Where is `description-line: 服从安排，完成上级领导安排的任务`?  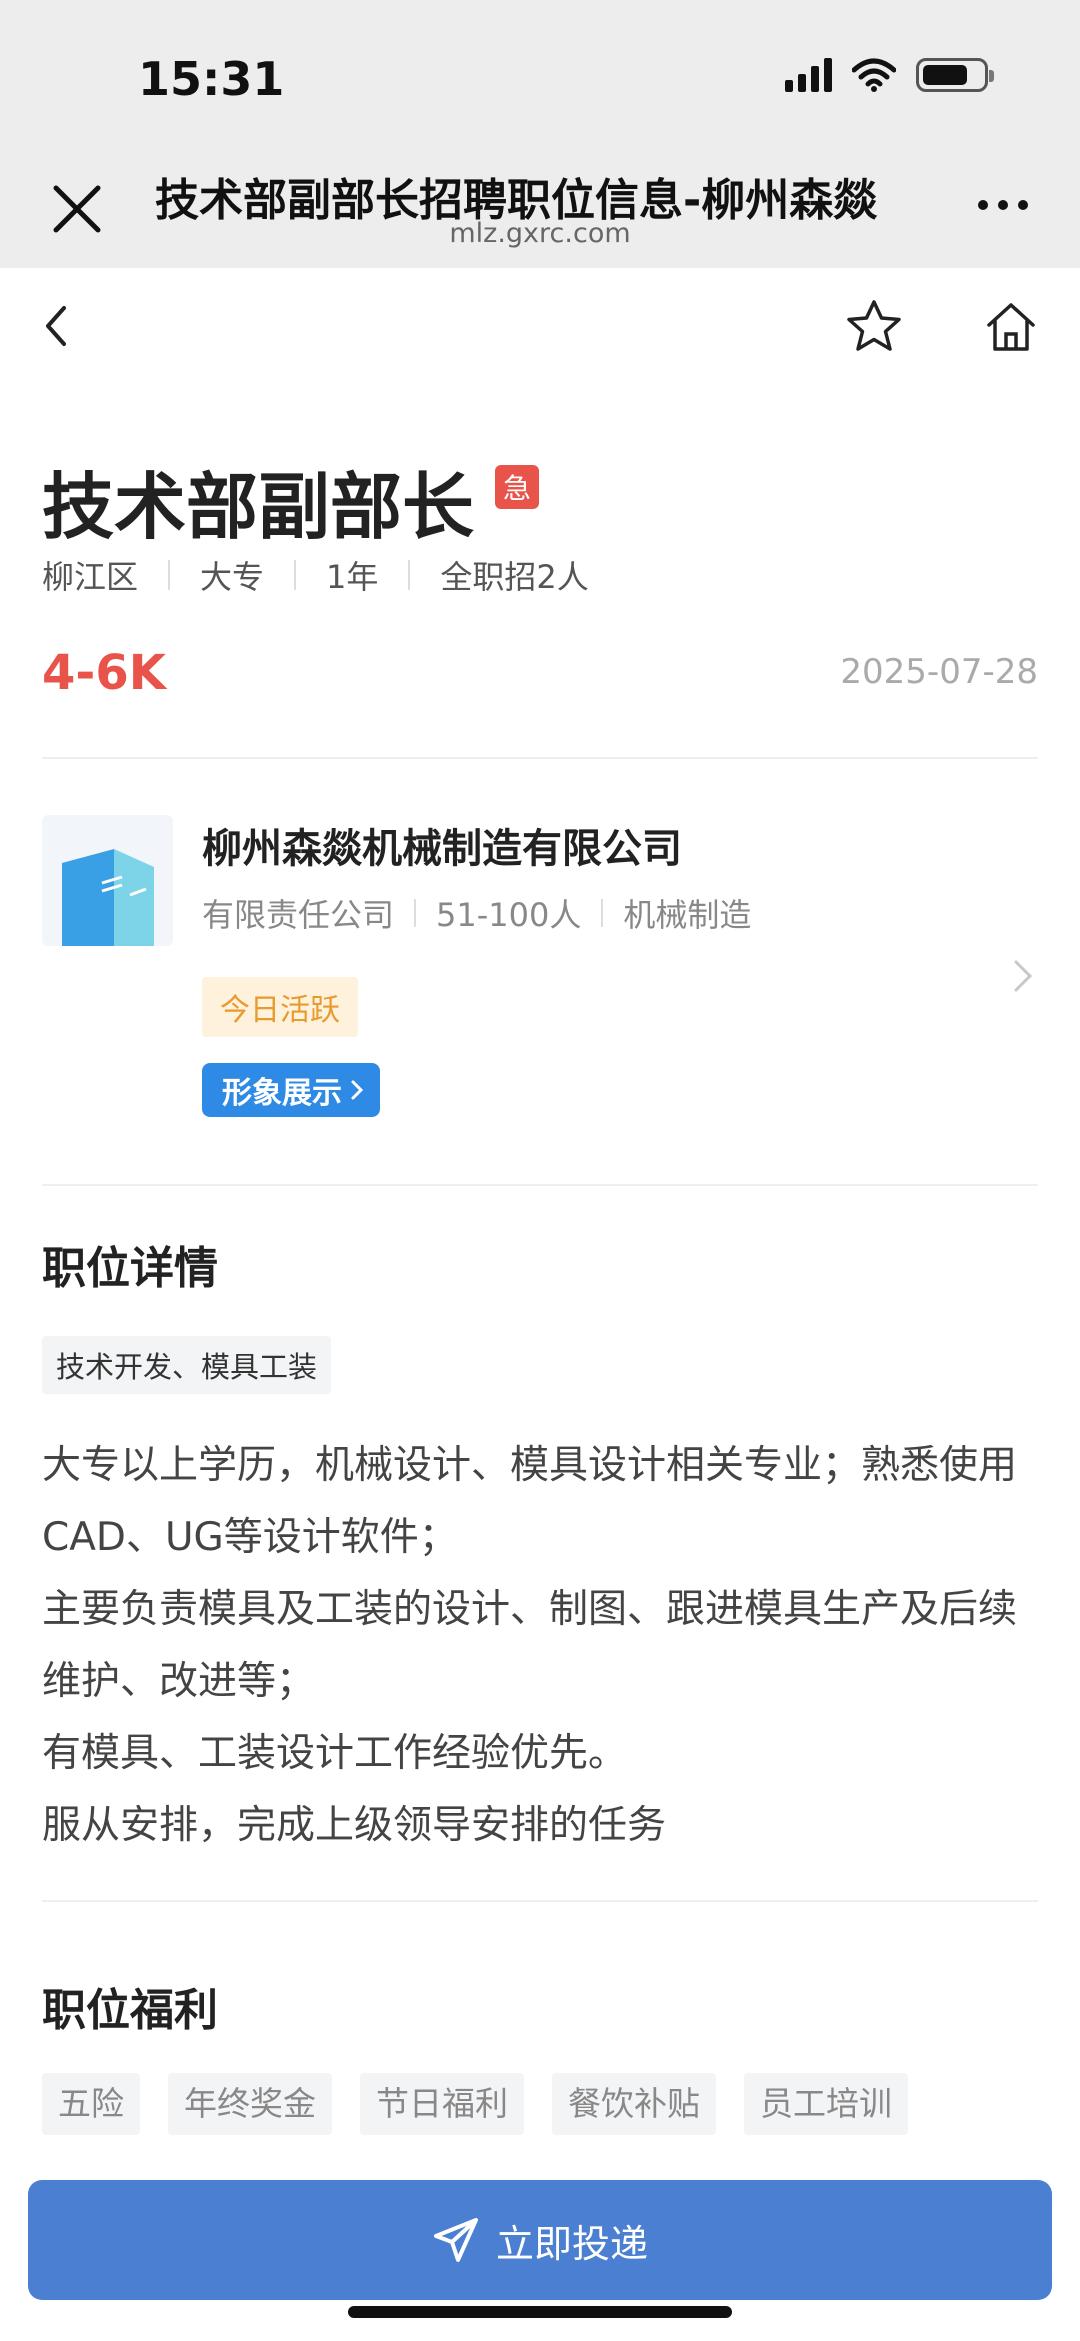 description-line: 服从安排，完成上级领导安排的任务 is located at coordinates (354, 1825).